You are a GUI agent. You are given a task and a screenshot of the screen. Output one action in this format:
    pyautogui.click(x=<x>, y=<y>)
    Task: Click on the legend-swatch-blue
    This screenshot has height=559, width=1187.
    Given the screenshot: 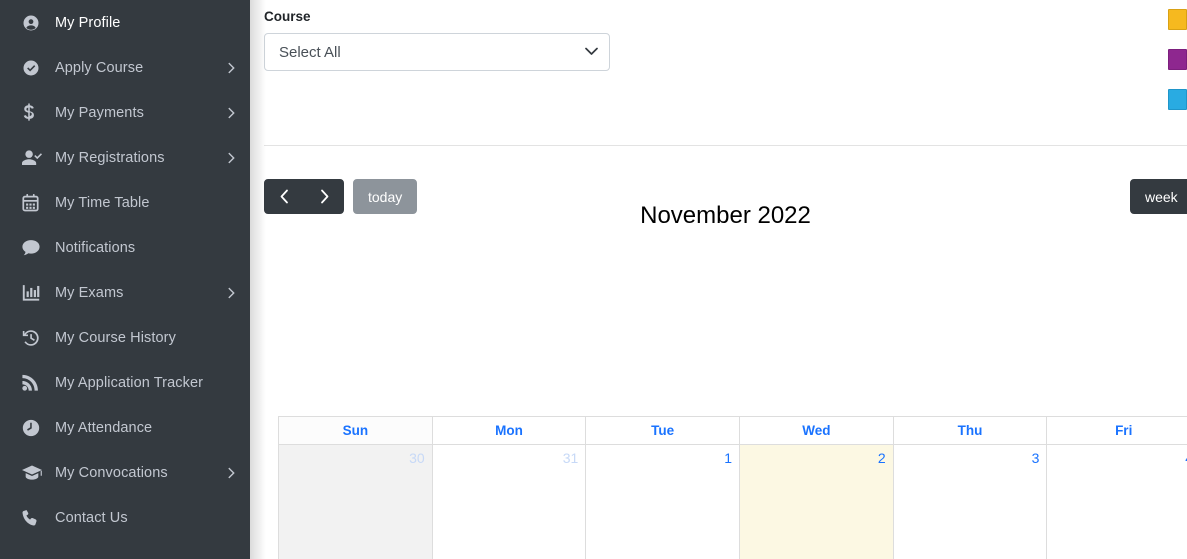 What is the action you would take?
    pyautogui.click(x=1177, y=99)
    